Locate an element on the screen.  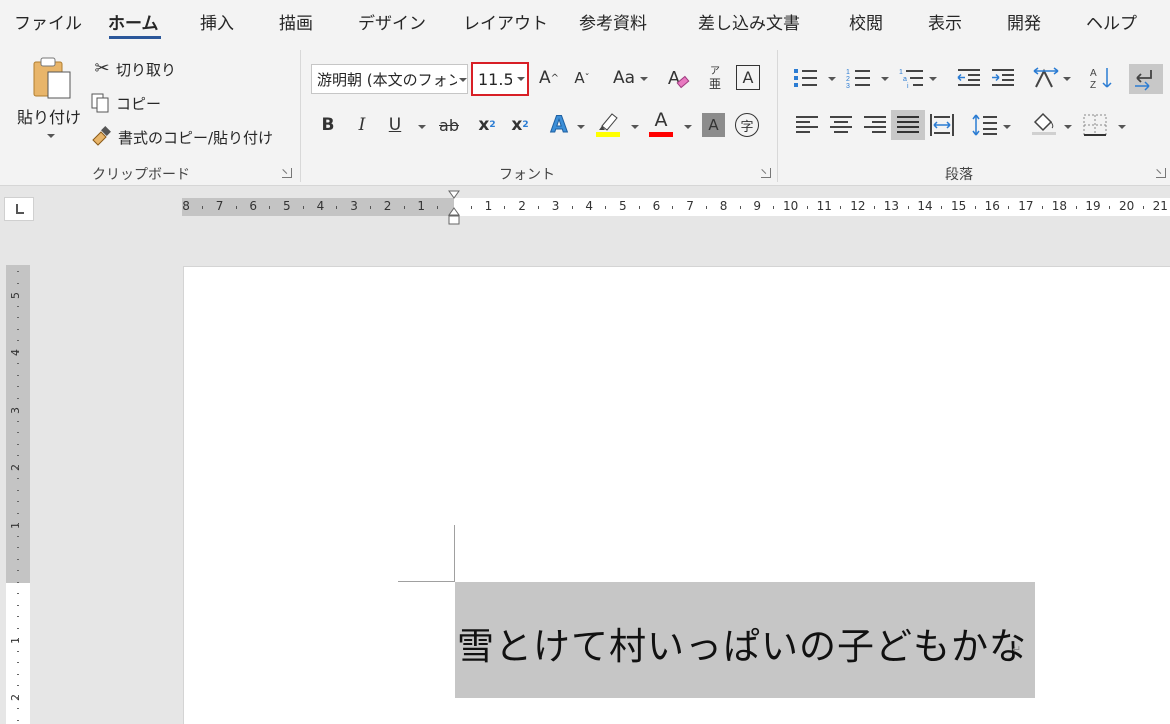
shading-dropdown-arrow is located at coordinates (1068, 127).